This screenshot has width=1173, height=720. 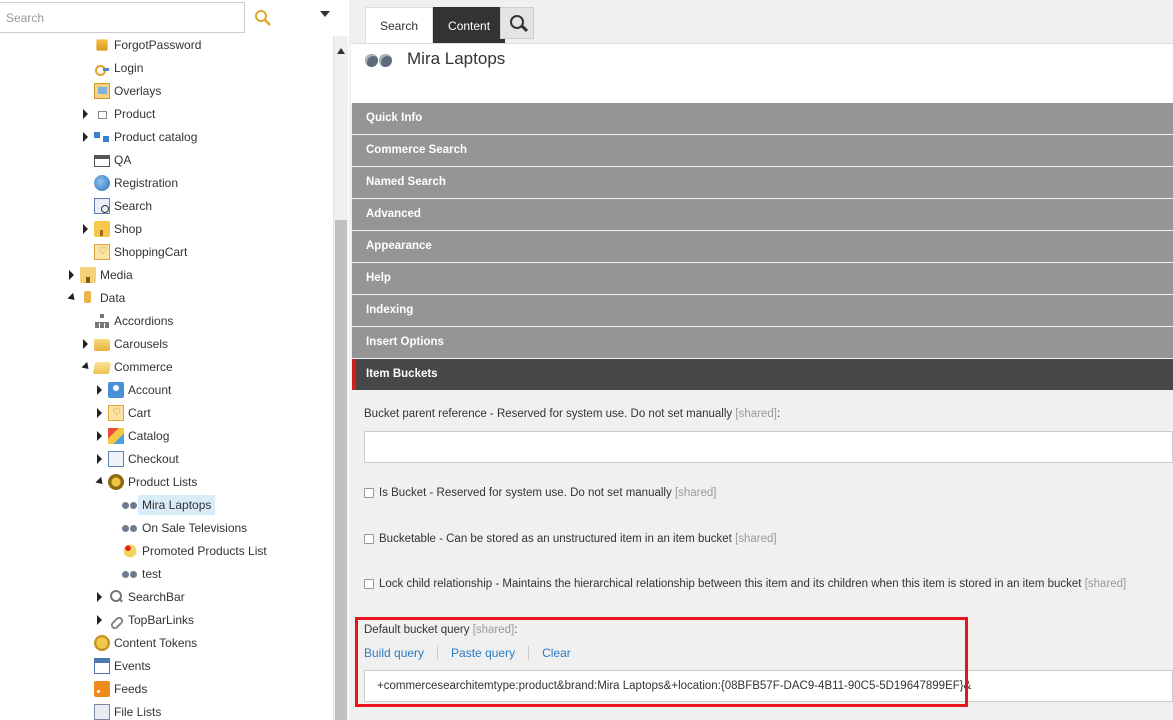 What do you see at coordinates (762, 182) in the screenshot?
I see `section-named-search: Named Search` at bounding box center [762, 182].